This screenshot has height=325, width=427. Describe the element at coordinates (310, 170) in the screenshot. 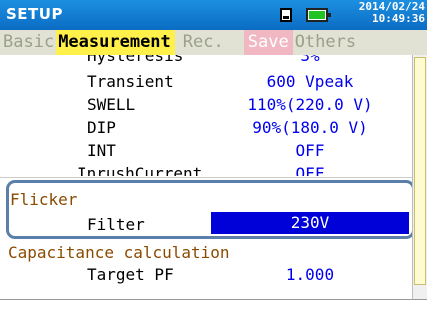

I see `inrush-value: OFF` at that location.